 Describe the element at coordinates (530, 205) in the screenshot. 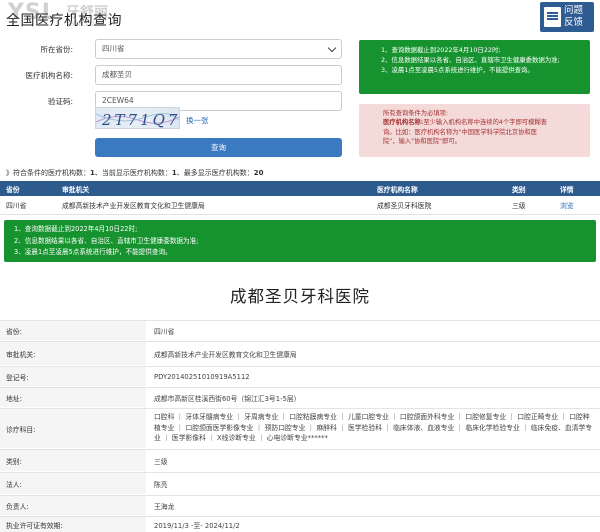

I see `cell-level: 三级` at that location.